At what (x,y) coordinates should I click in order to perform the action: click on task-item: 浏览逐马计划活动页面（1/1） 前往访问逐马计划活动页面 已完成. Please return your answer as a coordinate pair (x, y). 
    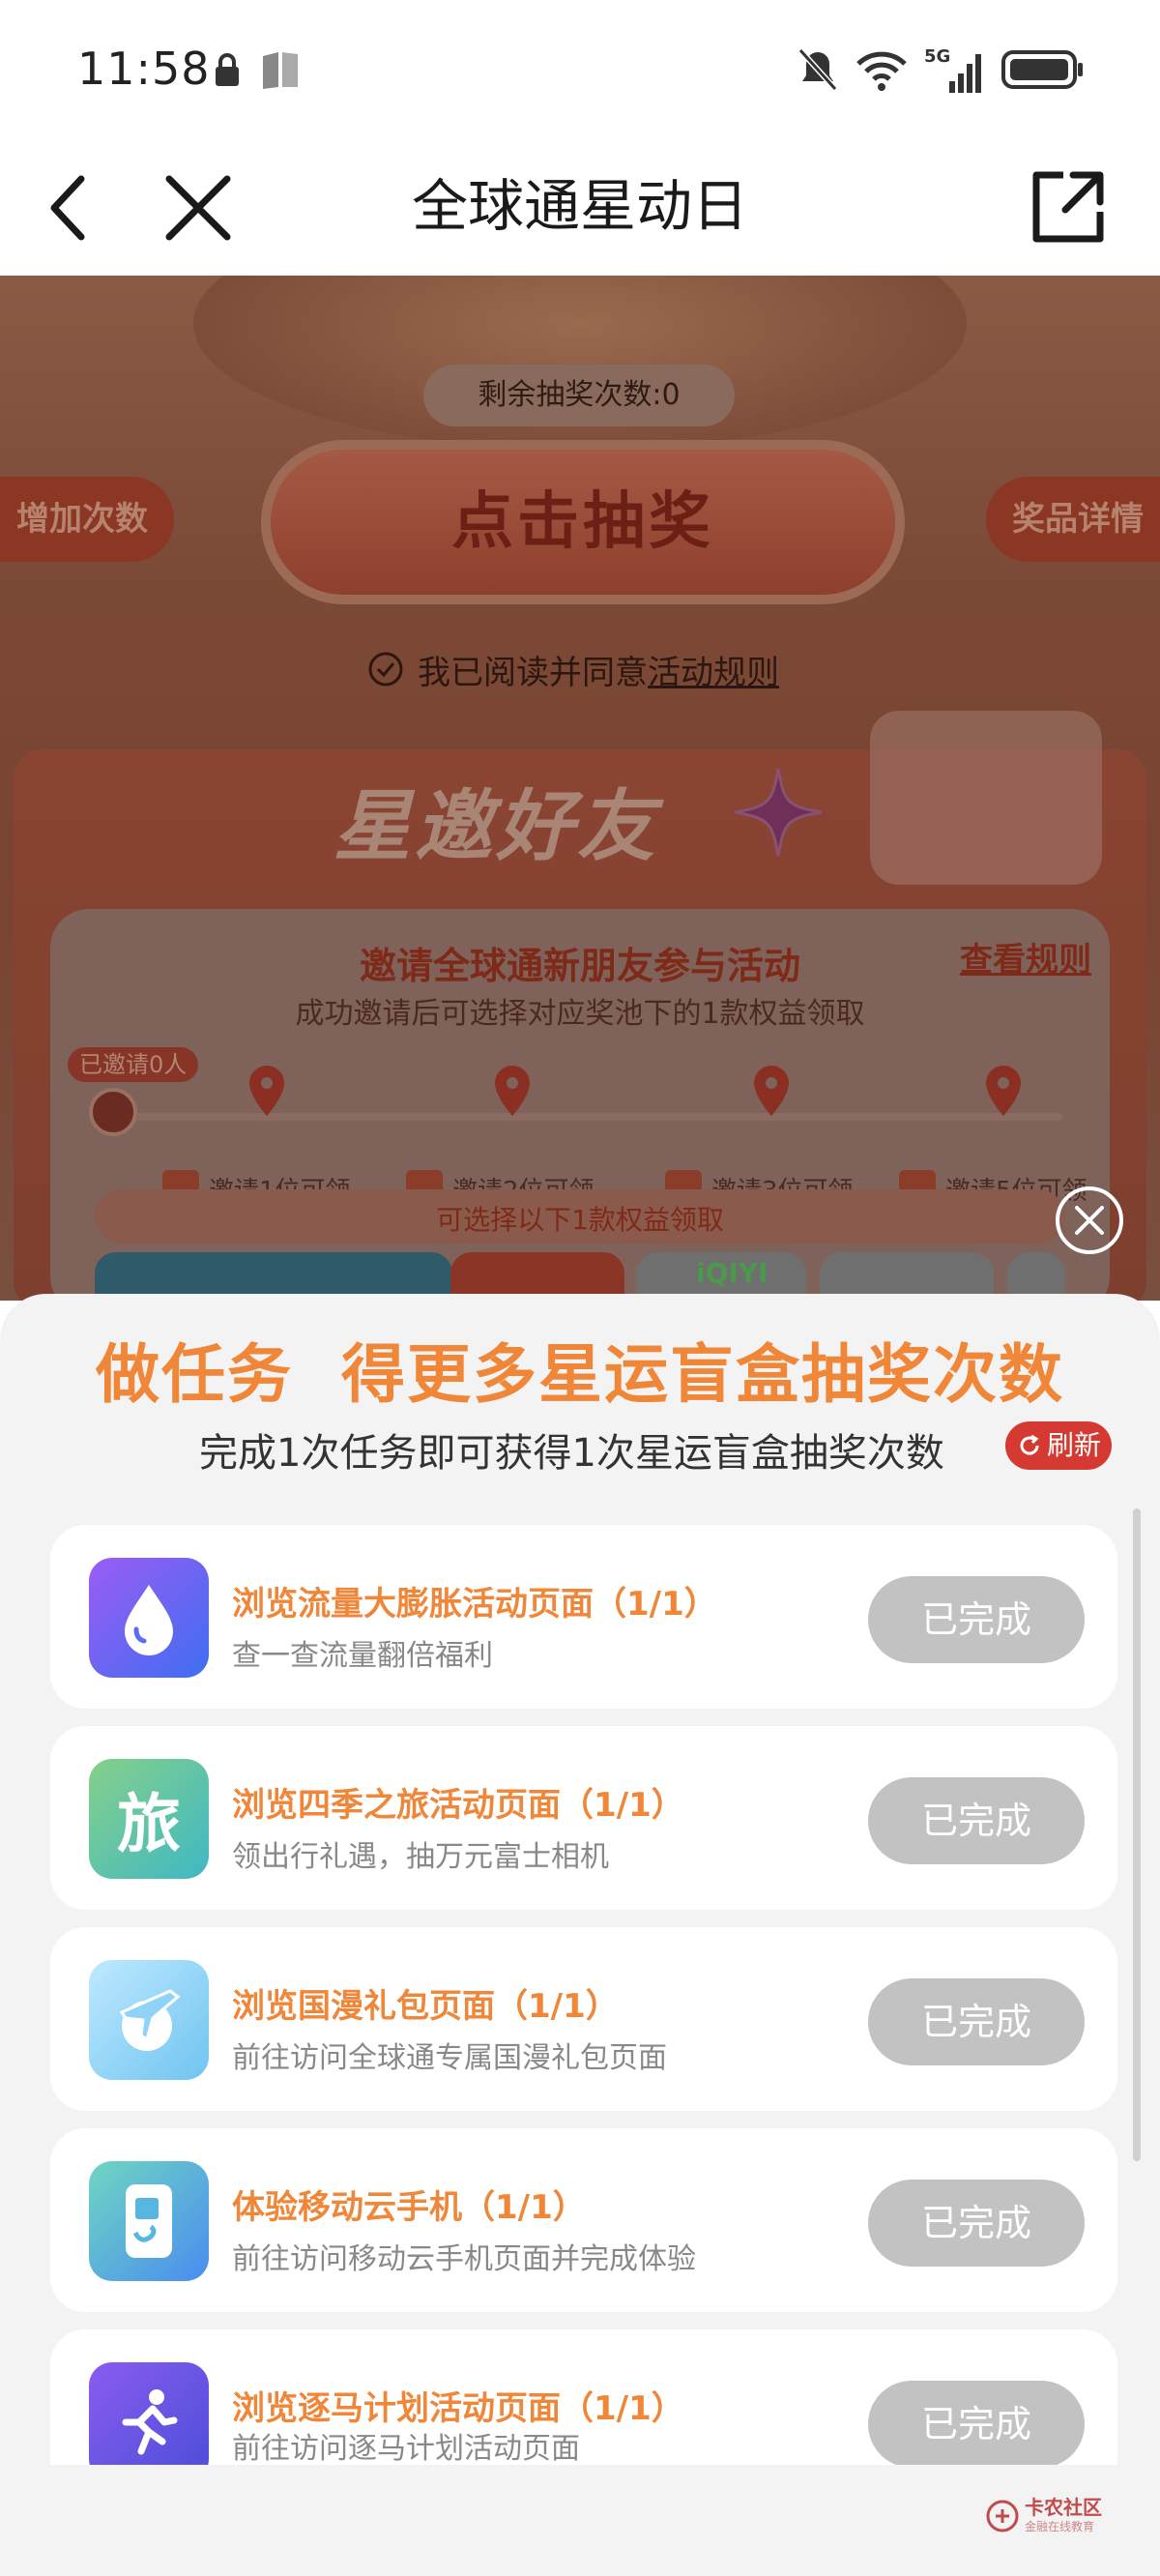
    Looking at the image, I should click on (583, 2397).